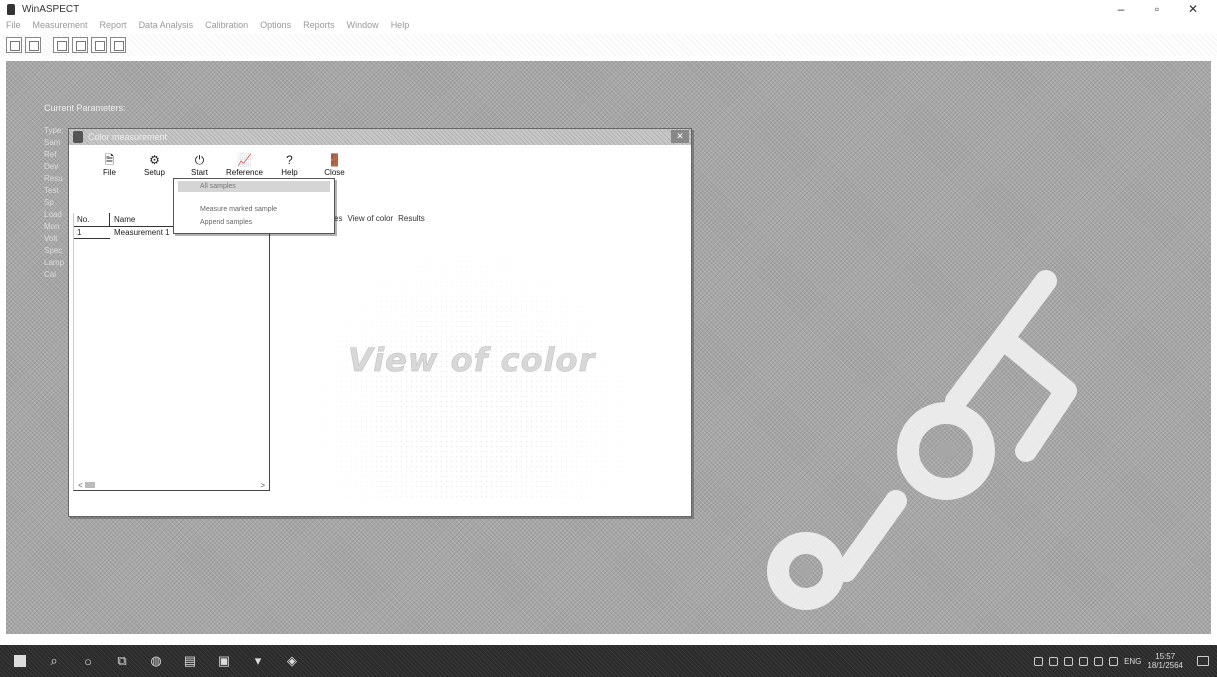 This screenshot has height=677, width=1217. What do you see at coordinates (20, 661) in the screenshot?
I see `start-menu-icon` at bounding box center [20, 661].